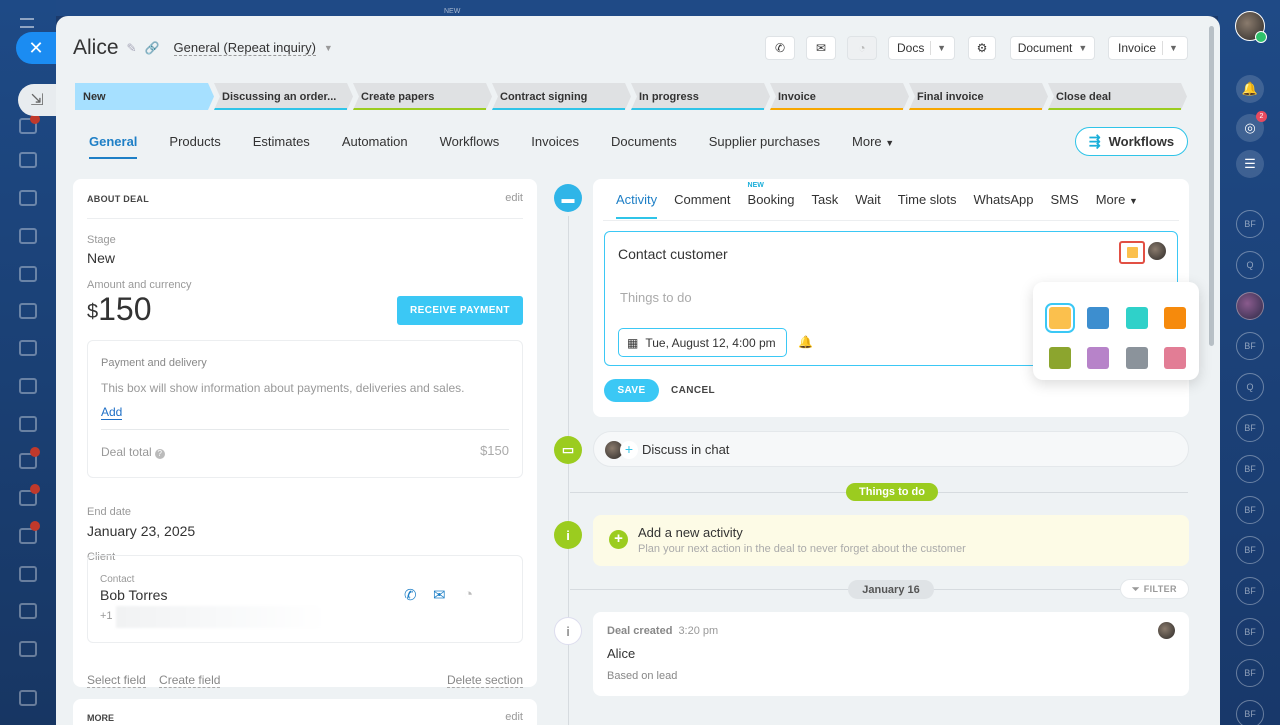  I want to click on tab-documents: Documents, so click(644, 146).